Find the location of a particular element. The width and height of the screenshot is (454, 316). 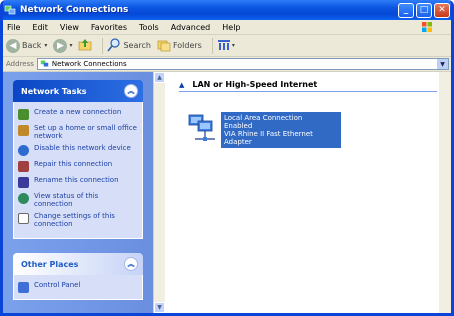

folders-icon is located at coordinates (164, 46).